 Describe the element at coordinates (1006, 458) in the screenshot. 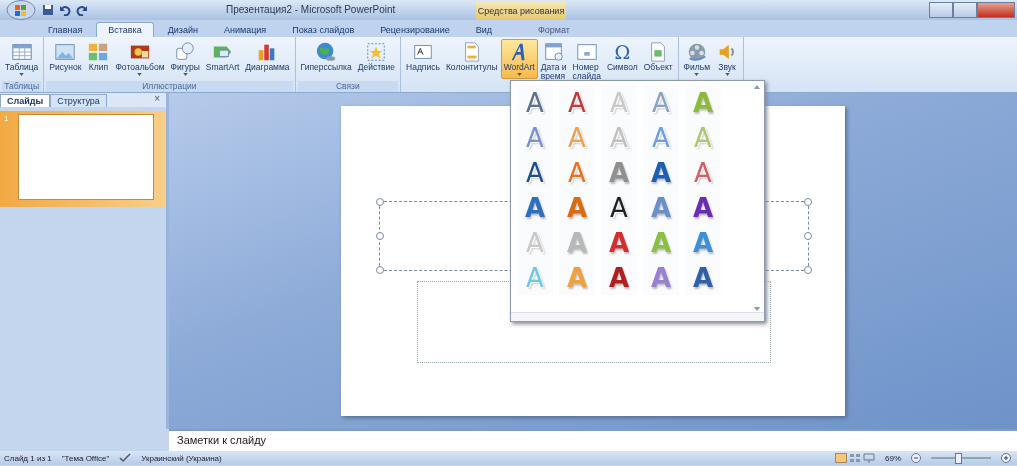

I see `zoom-in-icon` at that location.